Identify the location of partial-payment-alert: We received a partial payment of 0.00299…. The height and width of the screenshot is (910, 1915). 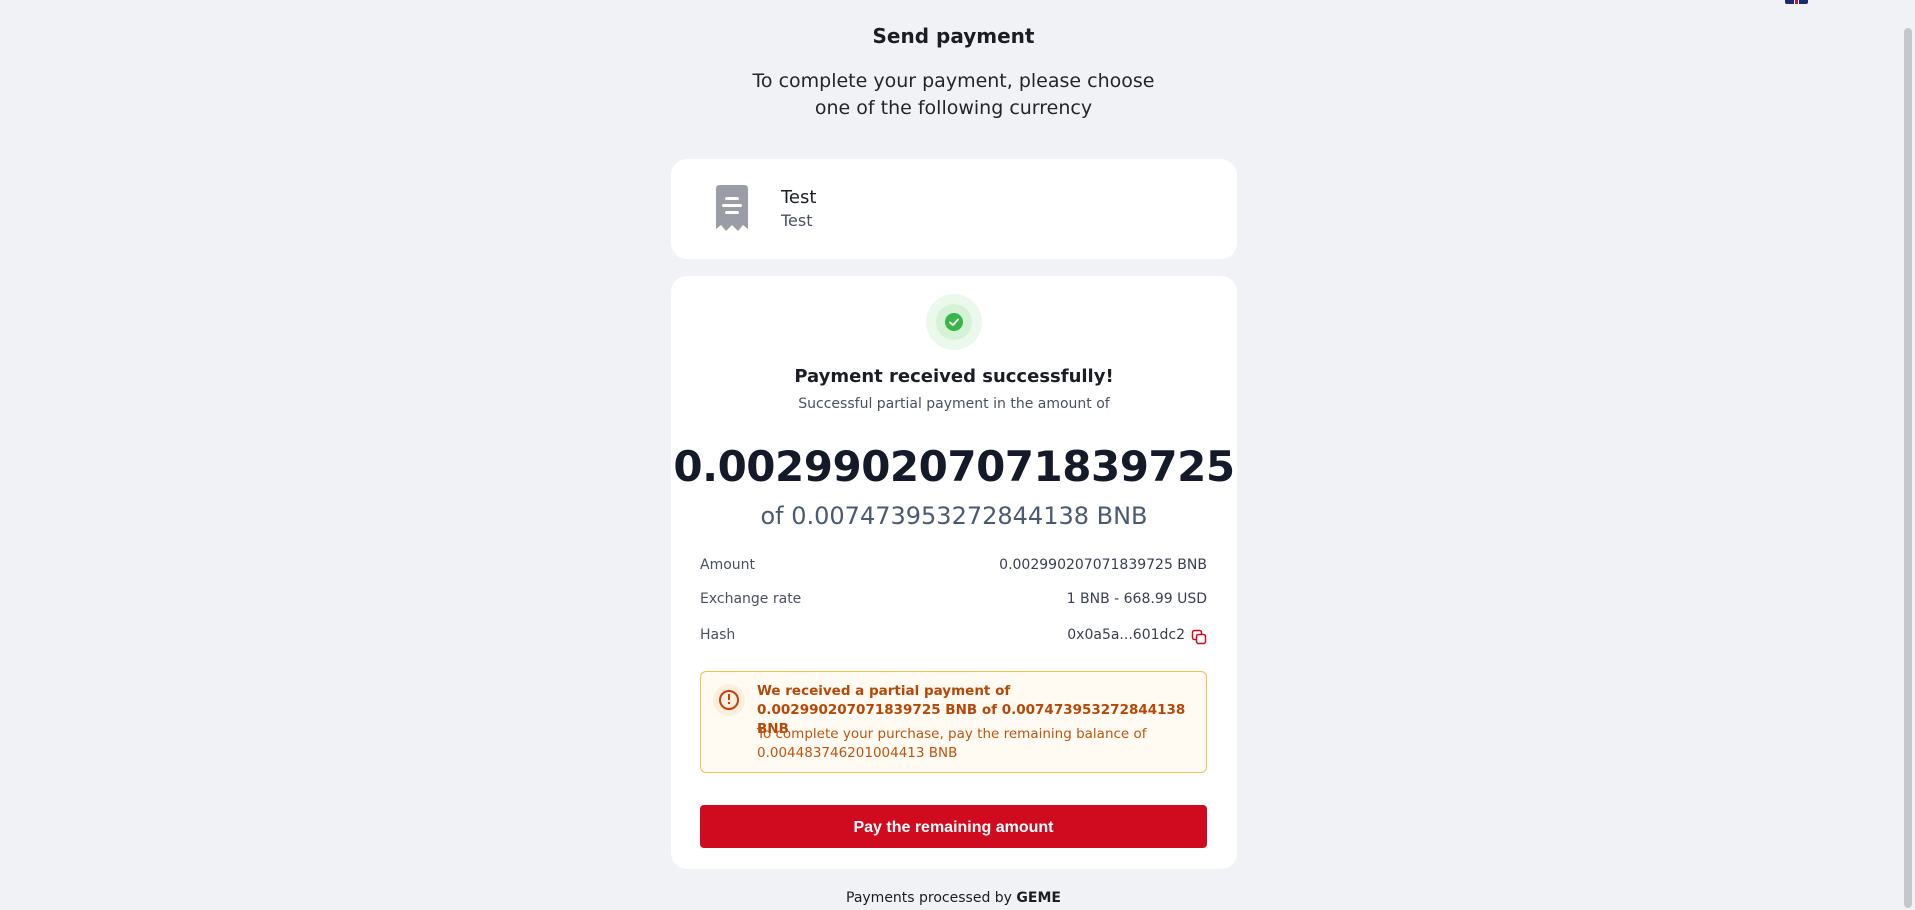
(953, 722).